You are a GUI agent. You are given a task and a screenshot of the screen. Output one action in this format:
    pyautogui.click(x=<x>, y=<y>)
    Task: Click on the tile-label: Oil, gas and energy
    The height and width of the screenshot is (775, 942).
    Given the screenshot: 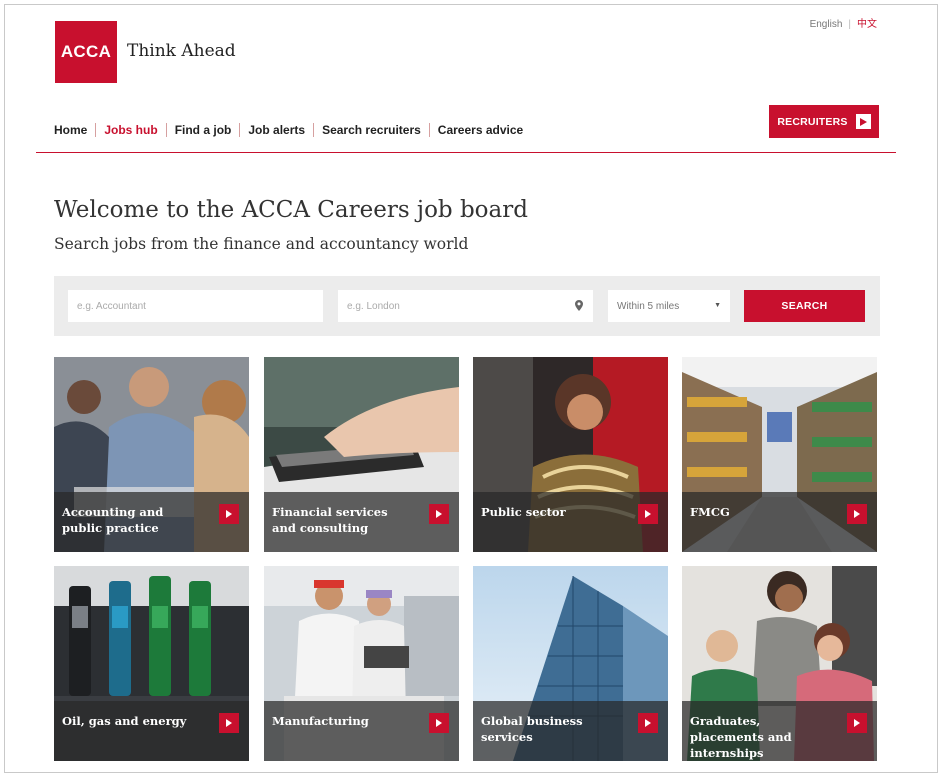 What is the action you would take?
    pyautogui.click(x=124, y=721)
    